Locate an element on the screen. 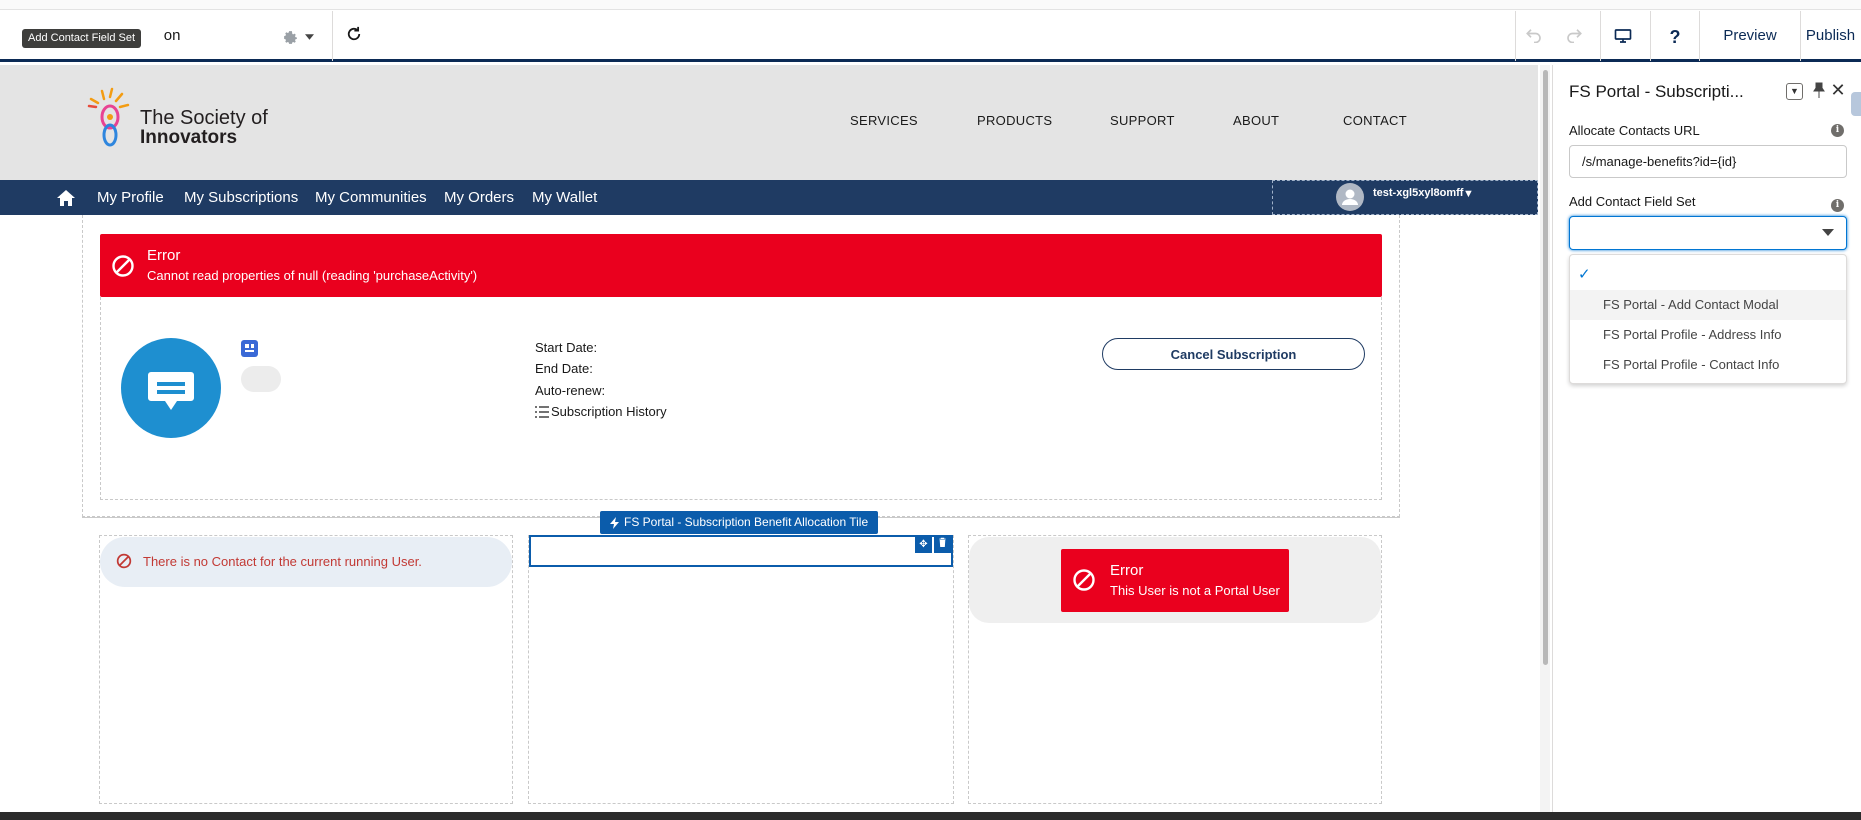  redo-icon is located at coordinates (1574, 36).